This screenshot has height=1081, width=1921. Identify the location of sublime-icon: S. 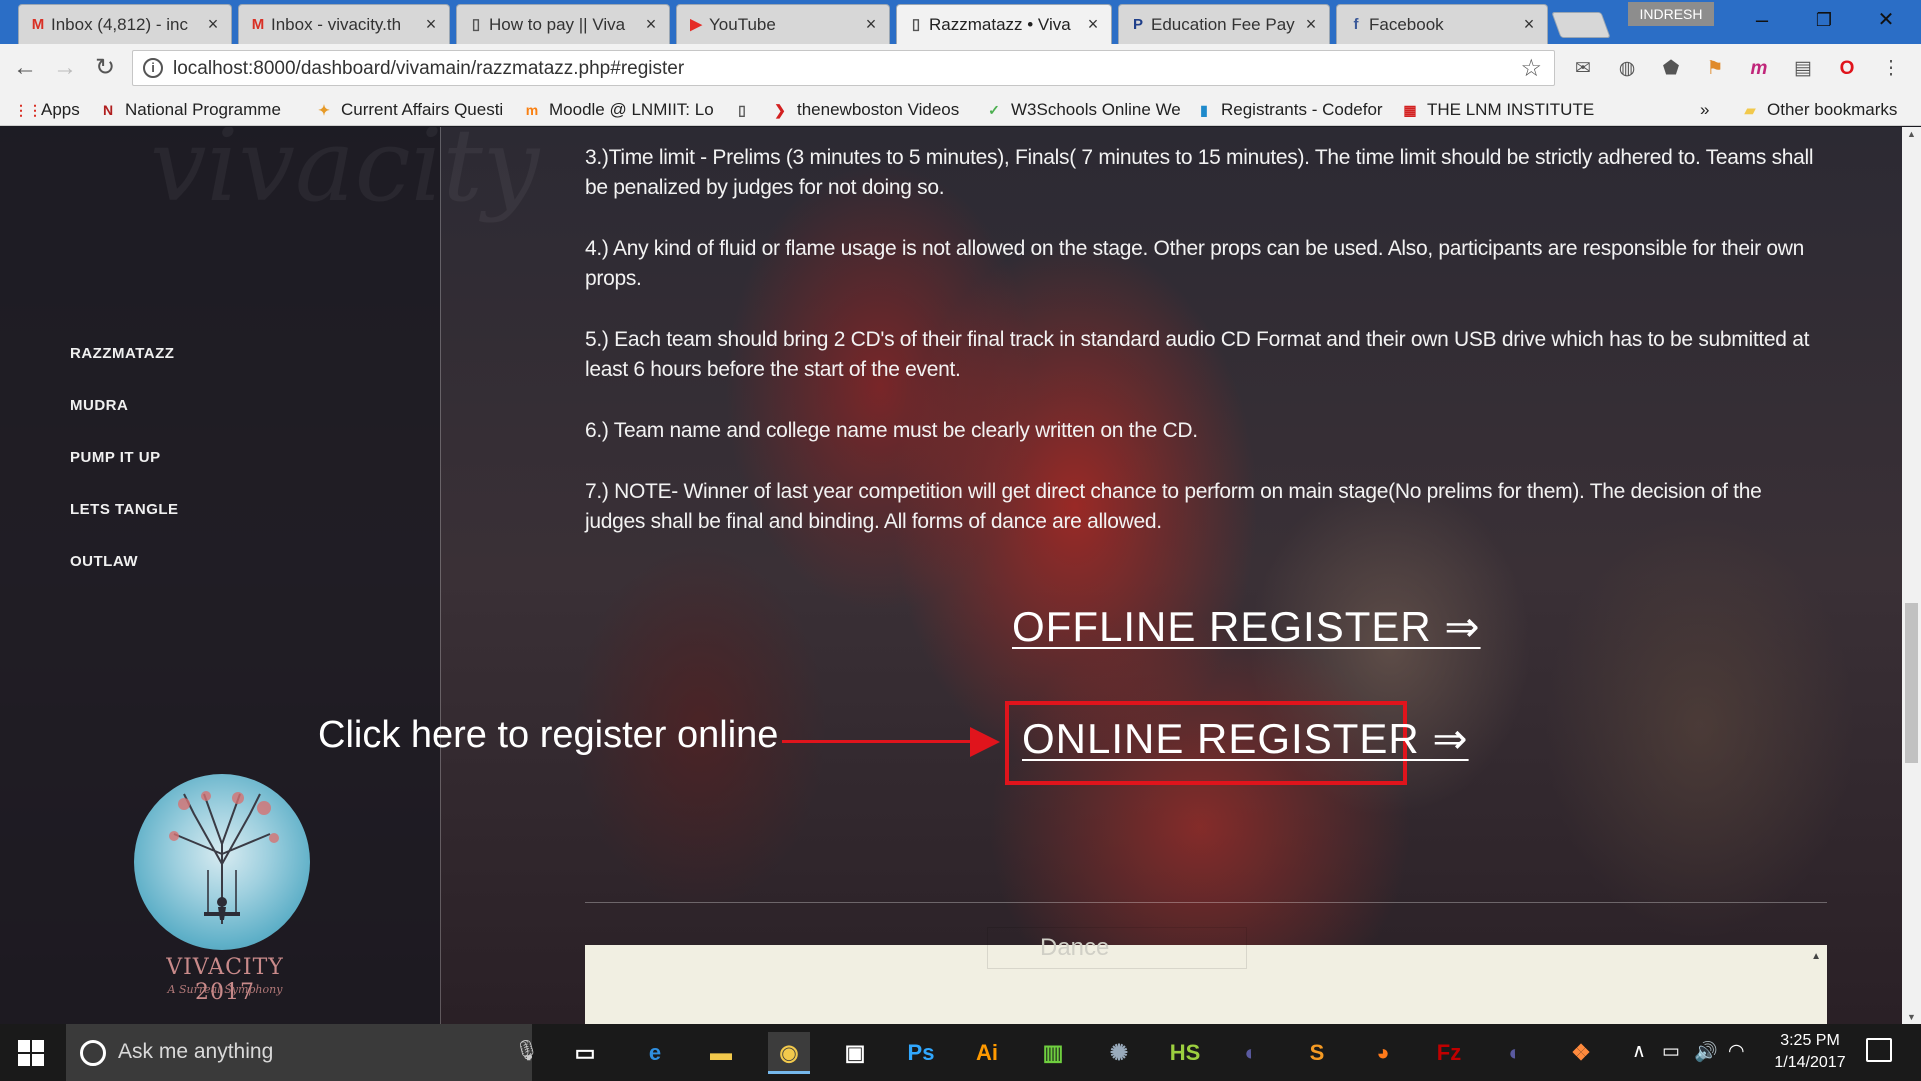
(1317, 1053).